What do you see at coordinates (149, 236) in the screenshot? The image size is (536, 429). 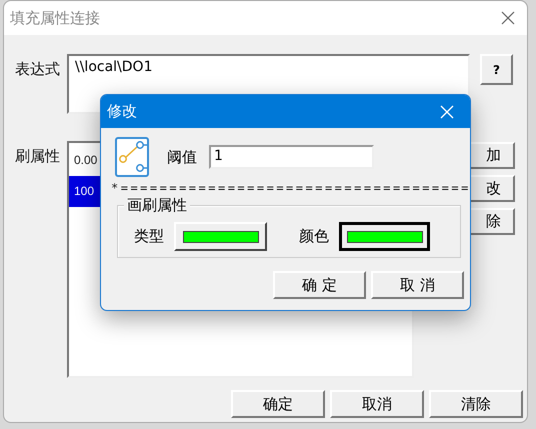 I see `field-label: 类型` at bounding box center [149, 236].